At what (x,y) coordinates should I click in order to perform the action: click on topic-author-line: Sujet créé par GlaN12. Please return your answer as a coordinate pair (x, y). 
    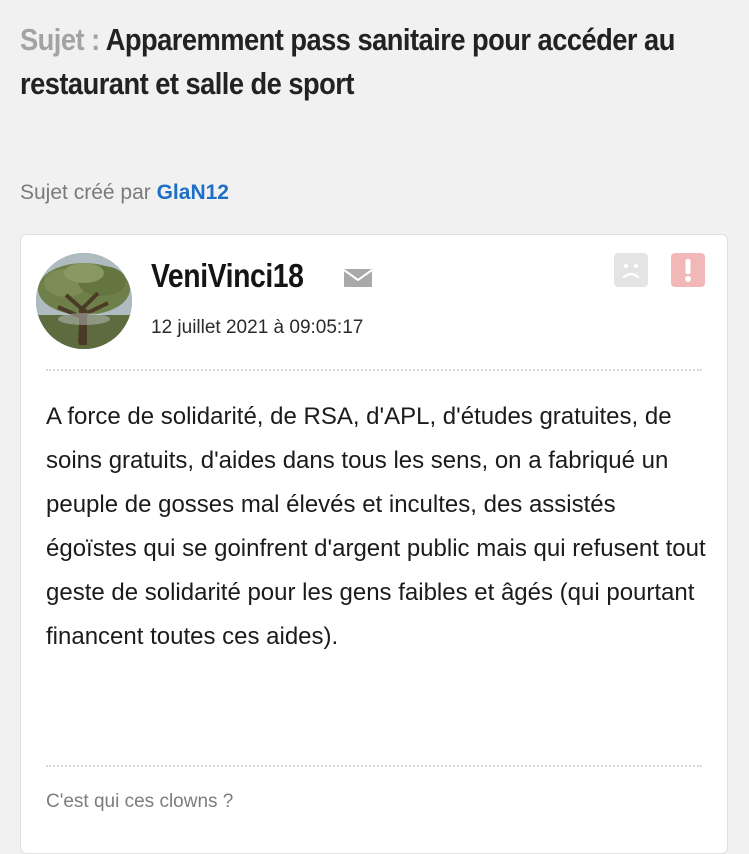
    Looking at the image, I should click on (124, 193).